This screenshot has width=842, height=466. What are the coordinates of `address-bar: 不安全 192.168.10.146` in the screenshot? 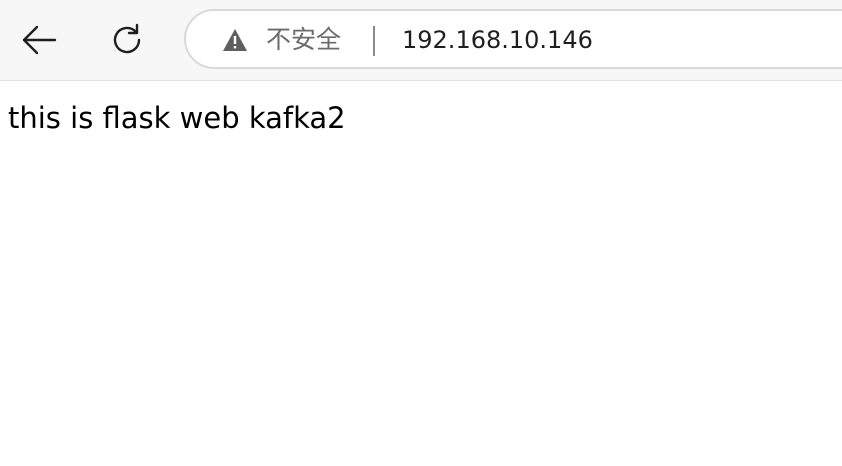 It's located at (513, 39).